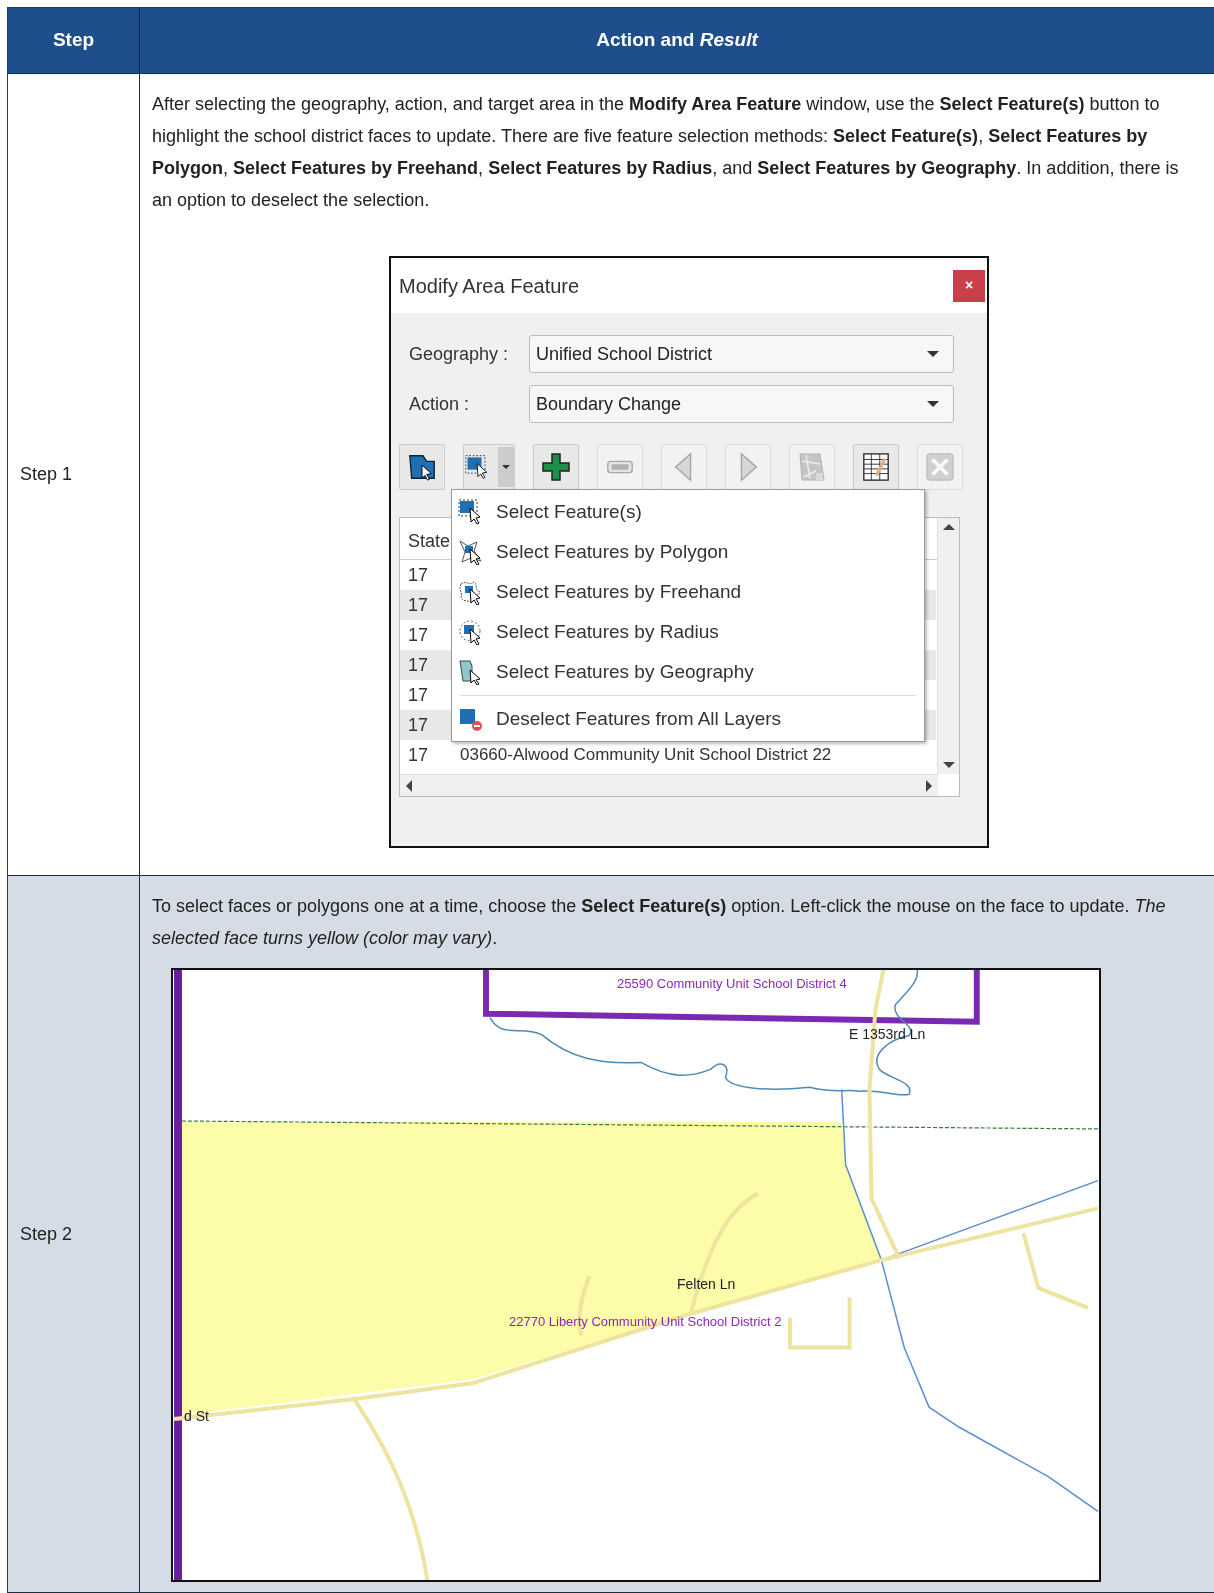  What do you see at coordinates (439, 404) in the screenshot?
I see `field-label: Action :` at bounding box center [439, 404].